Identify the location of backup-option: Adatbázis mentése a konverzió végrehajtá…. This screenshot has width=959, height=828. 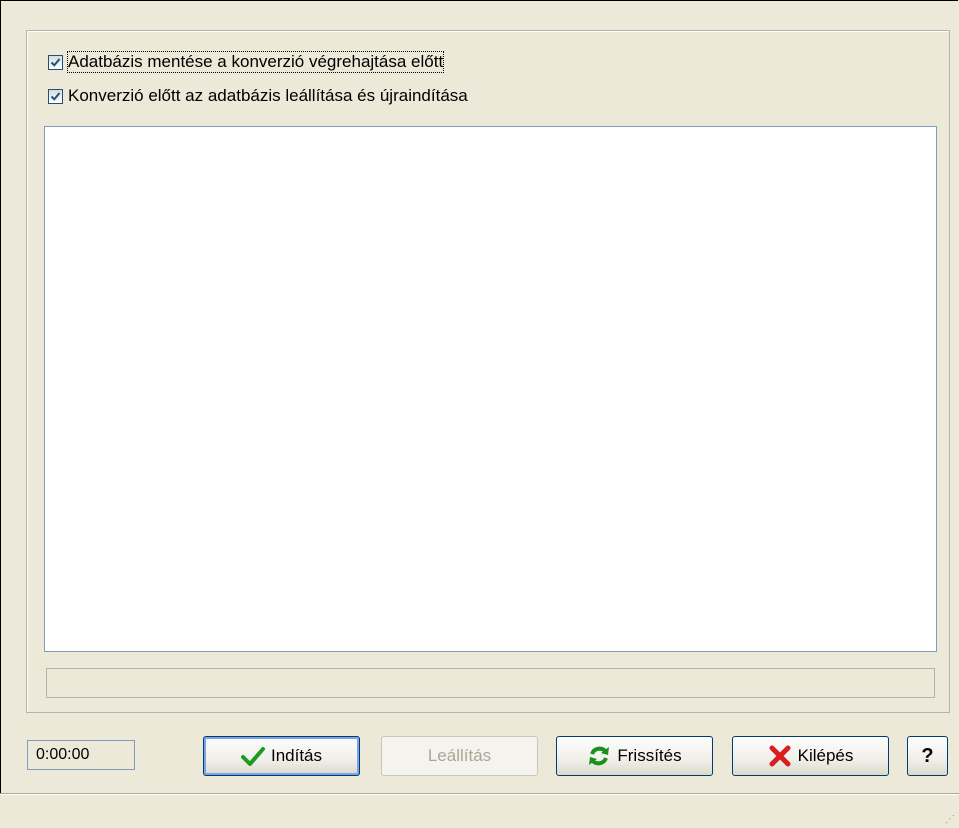
(246, 62).